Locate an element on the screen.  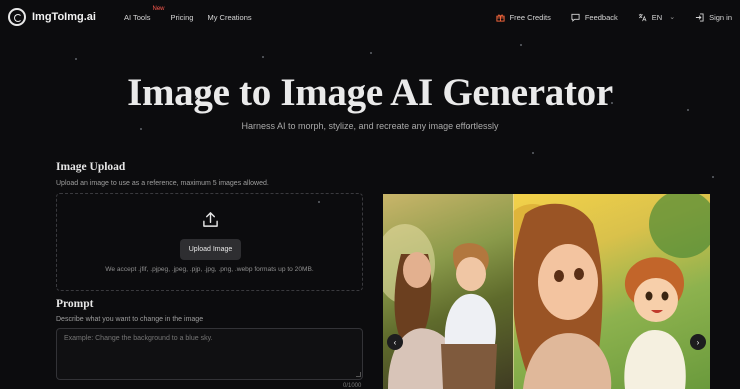
carousel-prev-button: ‹ is located at coordinates (395, 342).